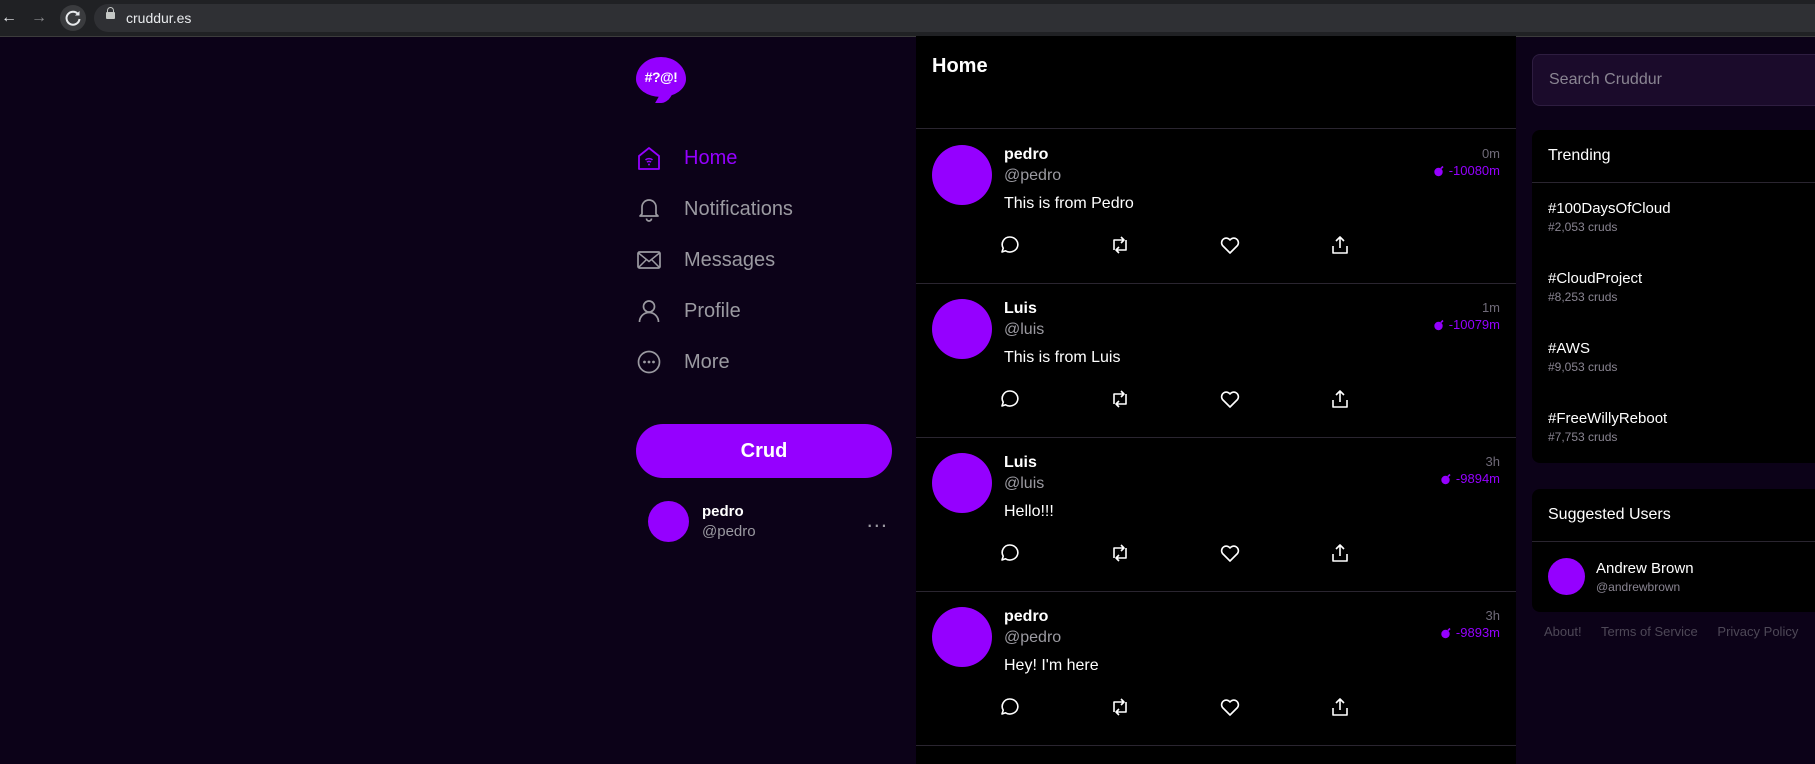 The image size is (1815, 764). What do you see at coordinates (1029, 511) in the screenshot?
I see `post-text: Hello!!!` at bounding box center [1029, 511].